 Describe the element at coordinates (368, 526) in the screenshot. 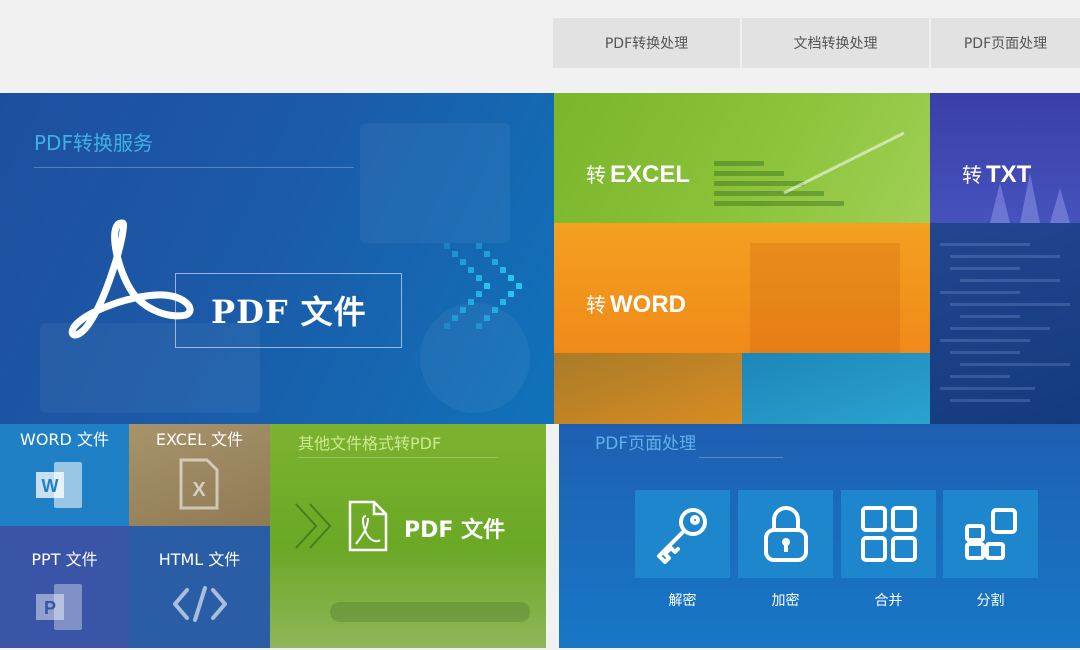

I see `pdf-file-icon` at that location.